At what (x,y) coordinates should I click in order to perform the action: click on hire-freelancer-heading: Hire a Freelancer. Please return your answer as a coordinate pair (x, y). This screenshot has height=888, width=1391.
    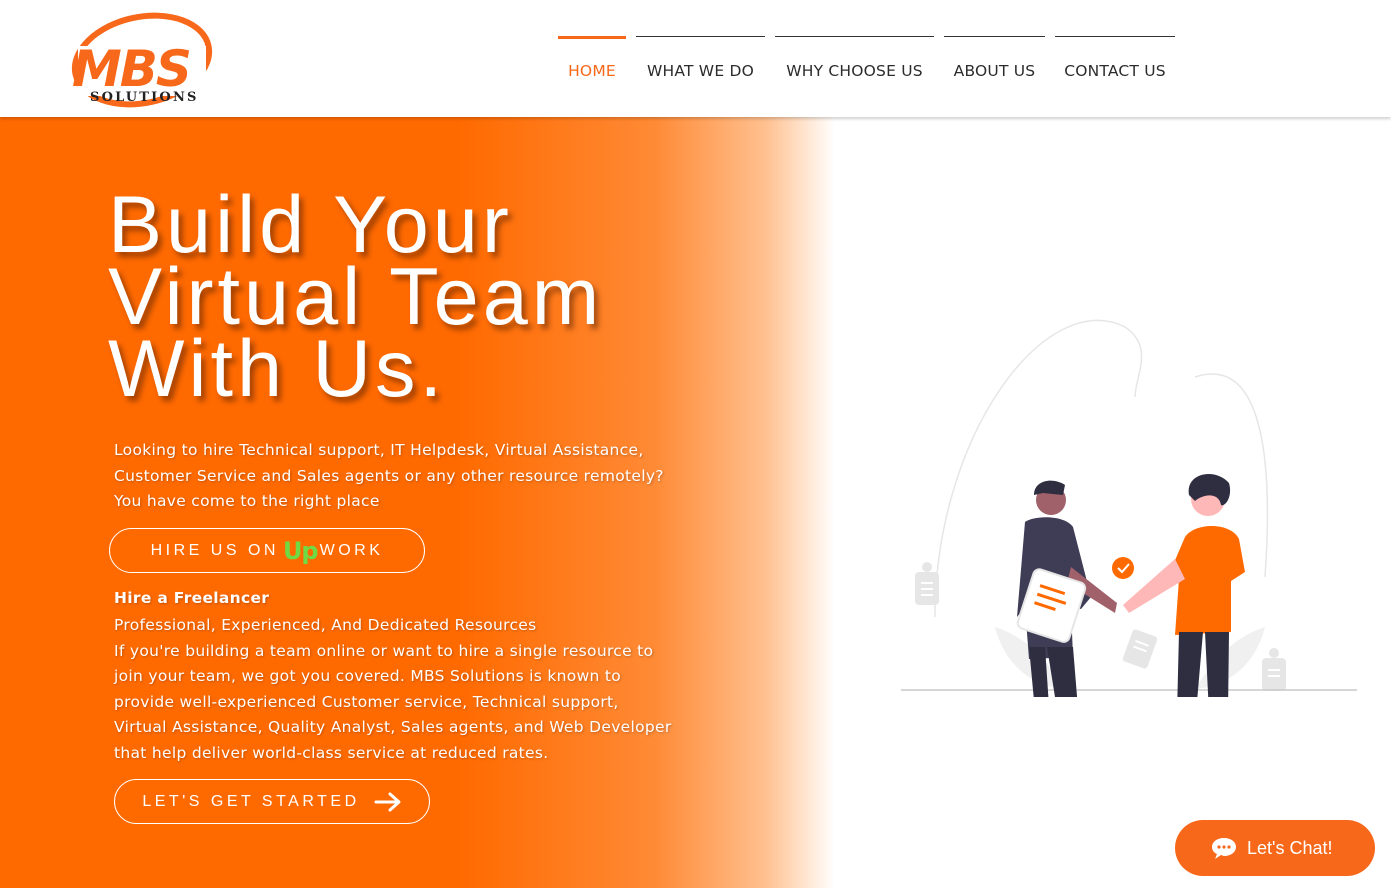
    Looking at the image, I should click on (192, 598).